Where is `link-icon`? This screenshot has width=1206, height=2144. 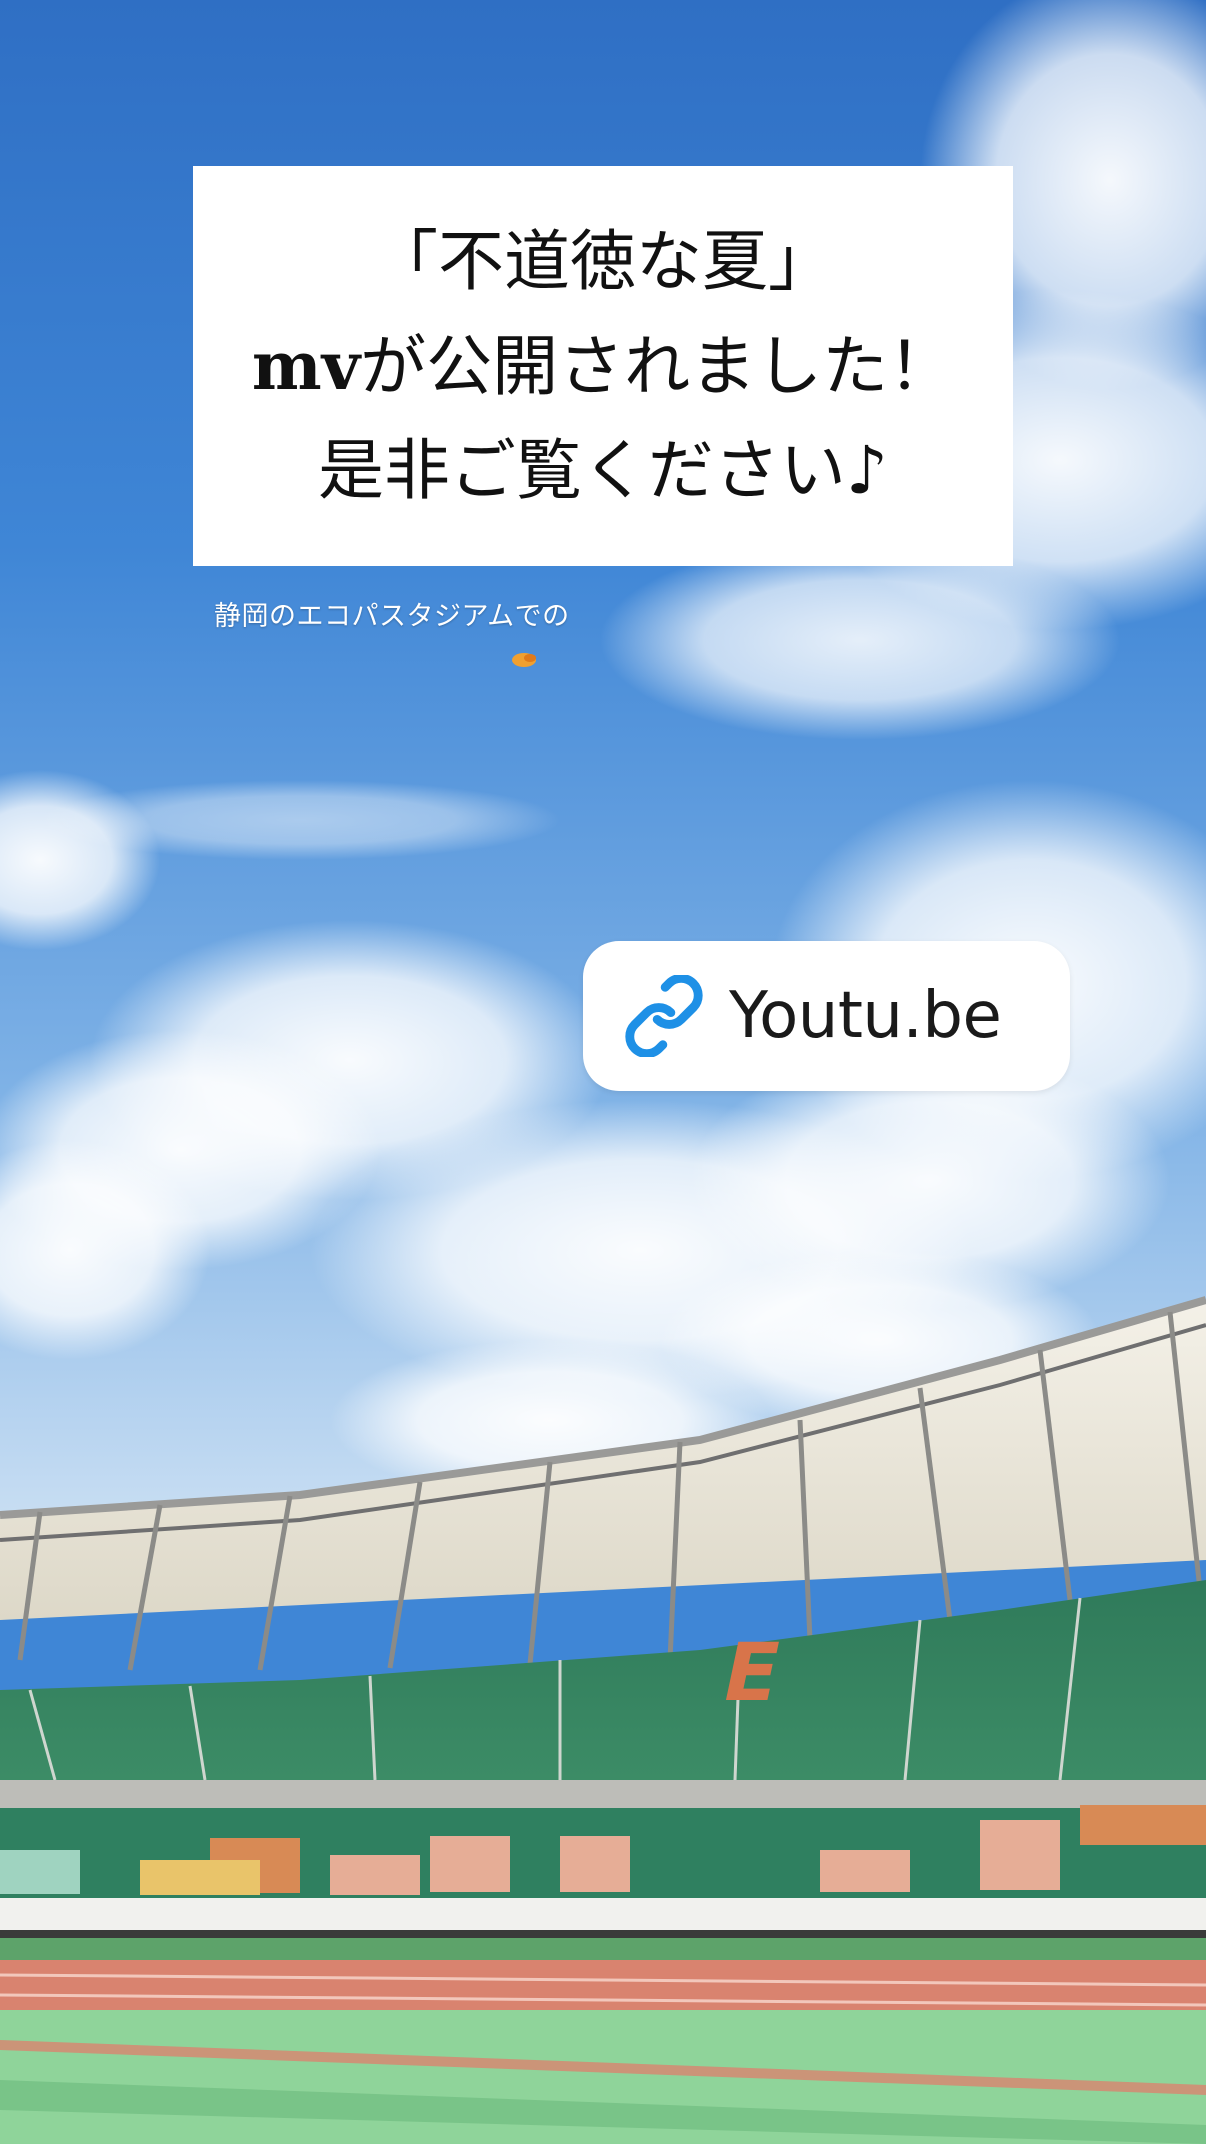 link-icon is located at coordinates (664, 1016).